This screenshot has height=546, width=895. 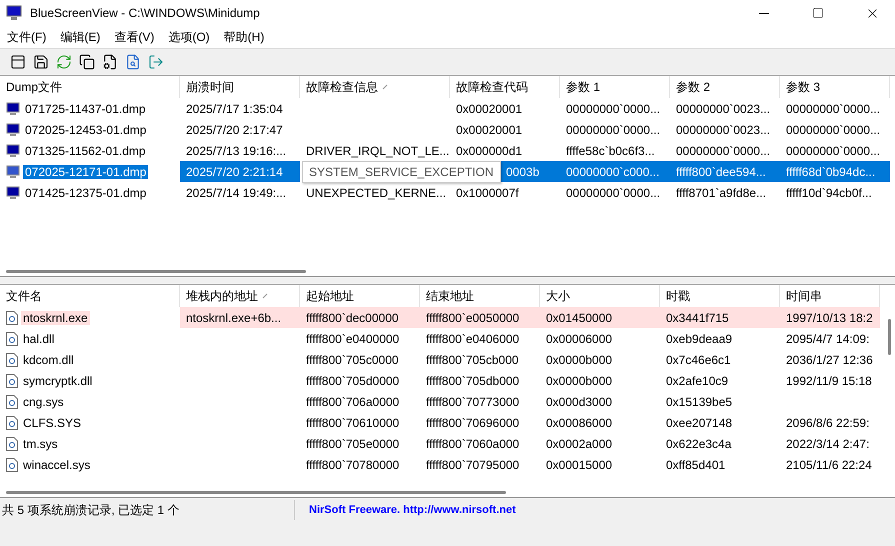 I want to click on file-name: ntoskrnl.exe, so click(x=55, y=317).